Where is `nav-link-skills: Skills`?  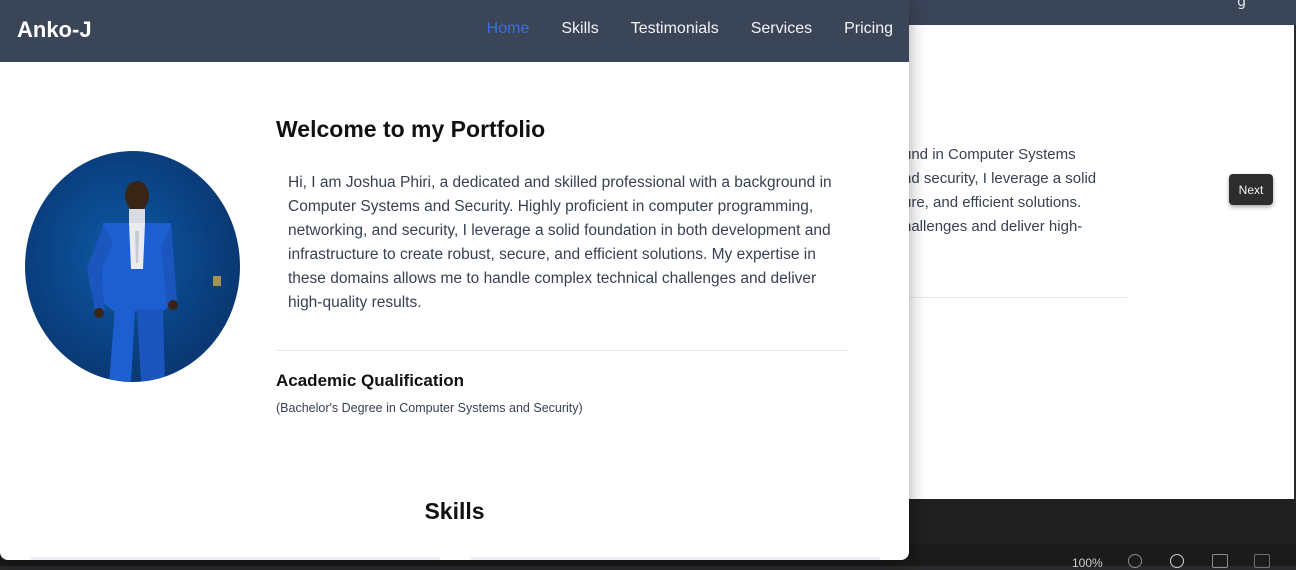 nav-link-skills: Skills is located at coordinates (579, 29).